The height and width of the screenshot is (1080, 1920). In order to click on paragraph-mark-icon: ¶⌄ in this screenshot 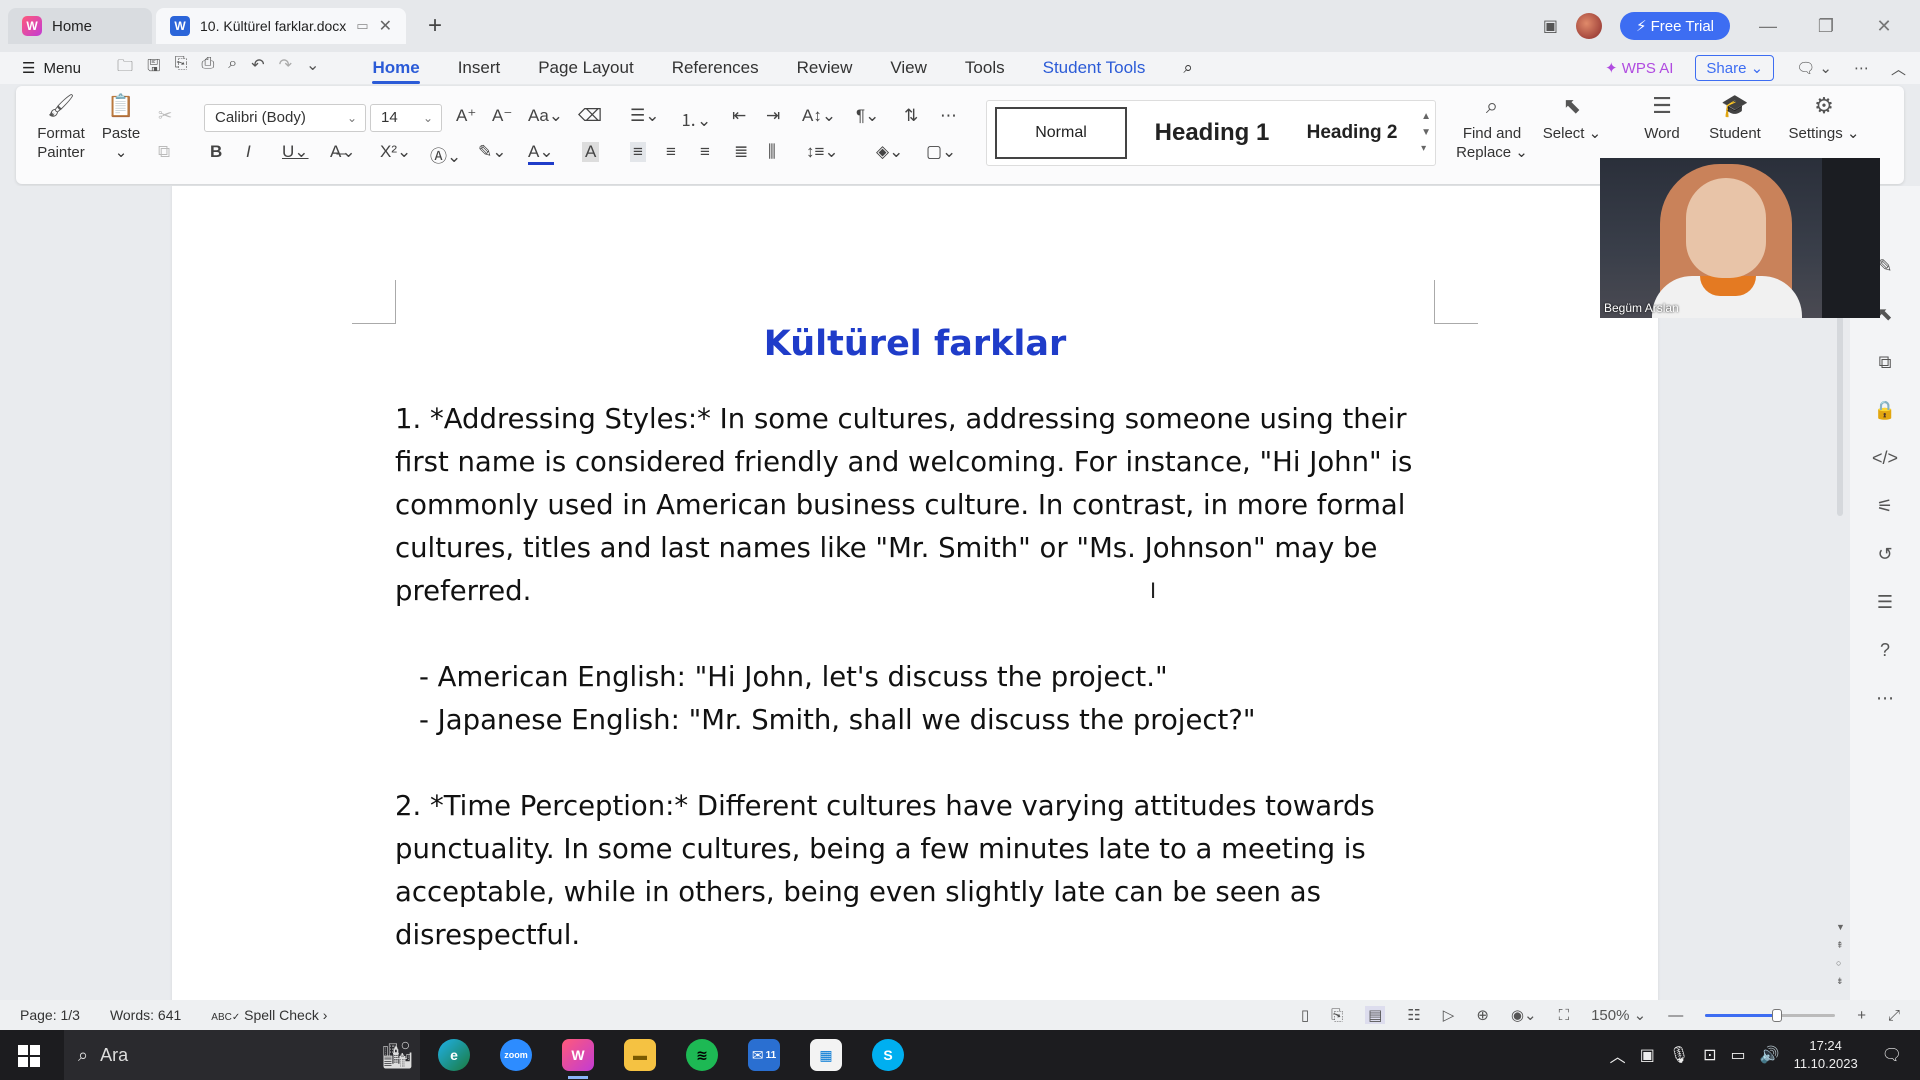, I will do `click(867, 116)`.